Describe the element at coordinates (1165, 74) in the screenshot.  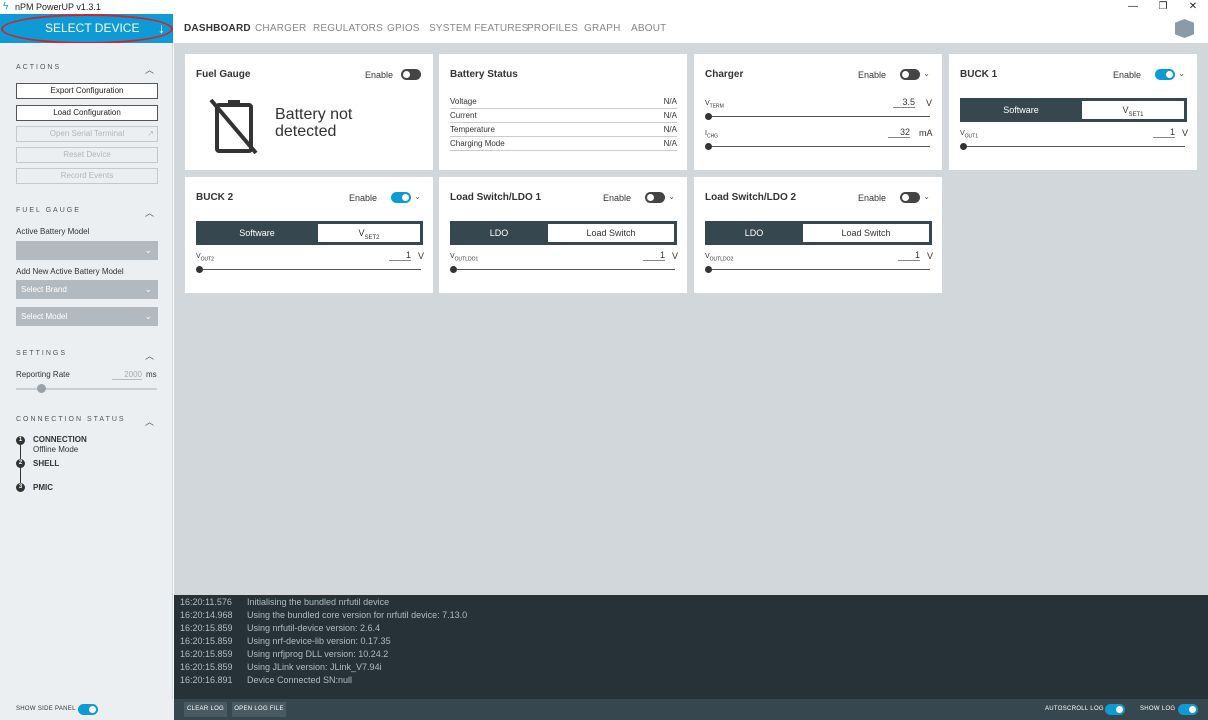
I see `buck1-toggle` at that location.